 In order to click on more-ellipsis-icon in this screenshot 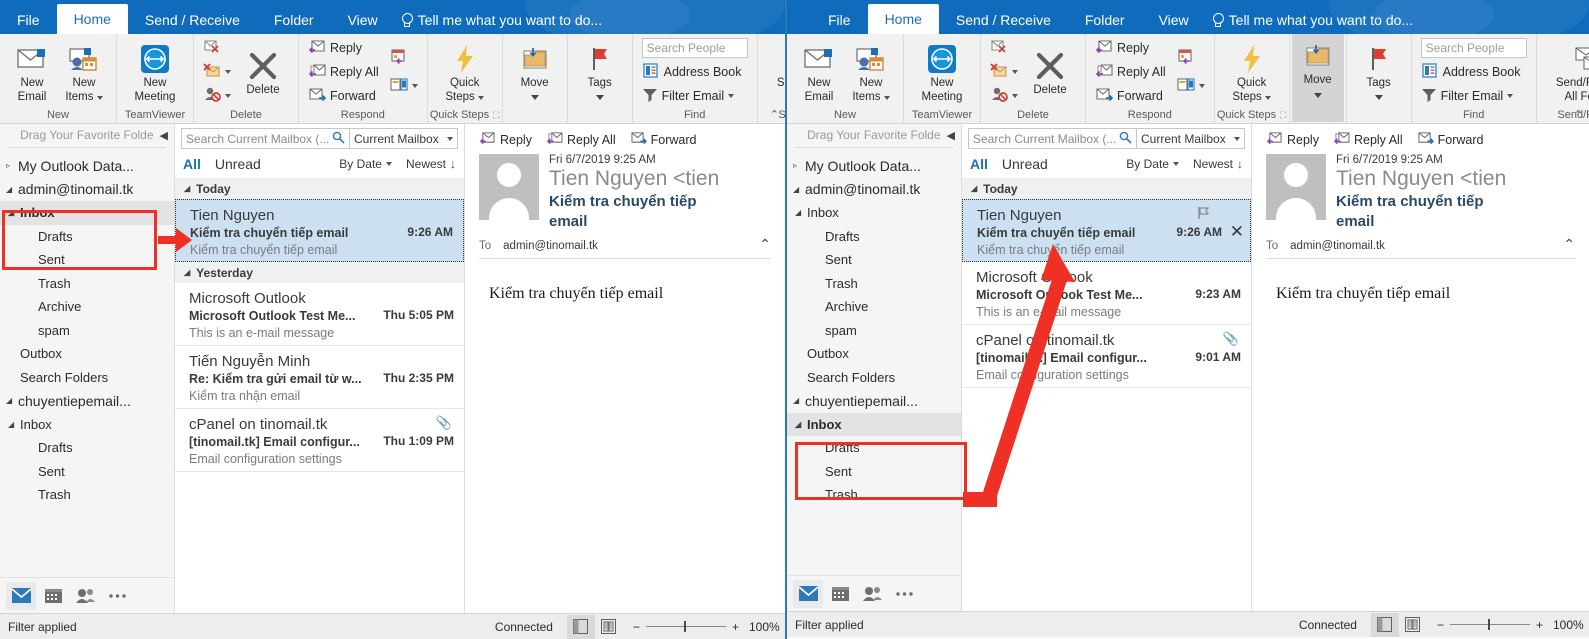, I will do `click(904, 594)`.